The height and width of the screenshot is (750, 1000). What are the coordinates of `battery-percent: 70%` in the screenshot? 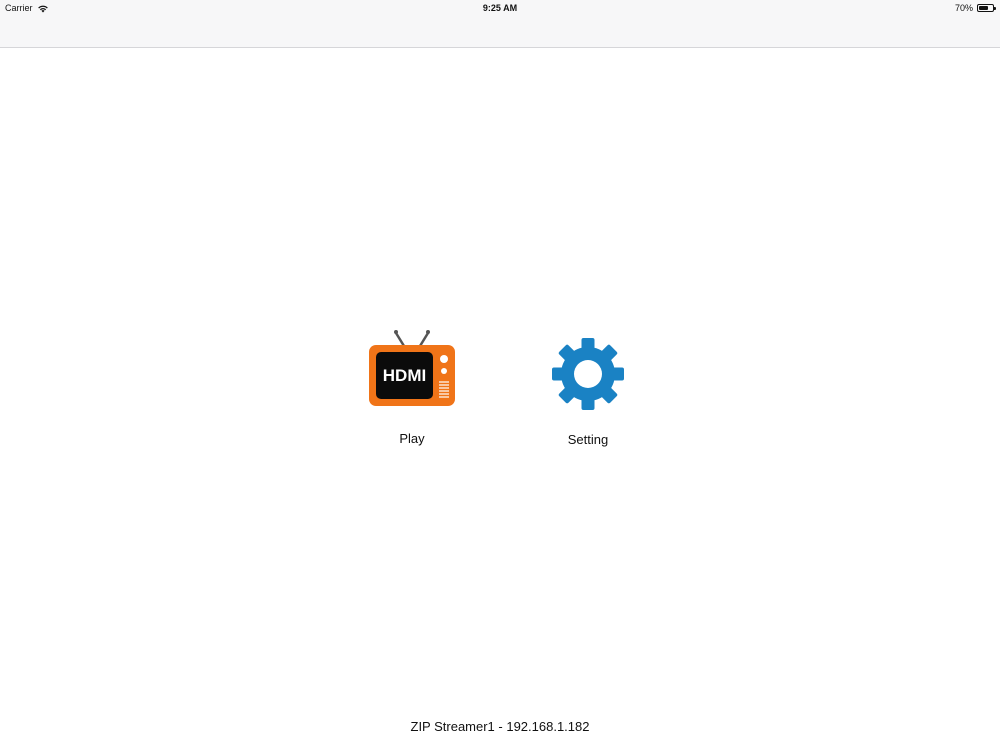 It's located at (963, 8).